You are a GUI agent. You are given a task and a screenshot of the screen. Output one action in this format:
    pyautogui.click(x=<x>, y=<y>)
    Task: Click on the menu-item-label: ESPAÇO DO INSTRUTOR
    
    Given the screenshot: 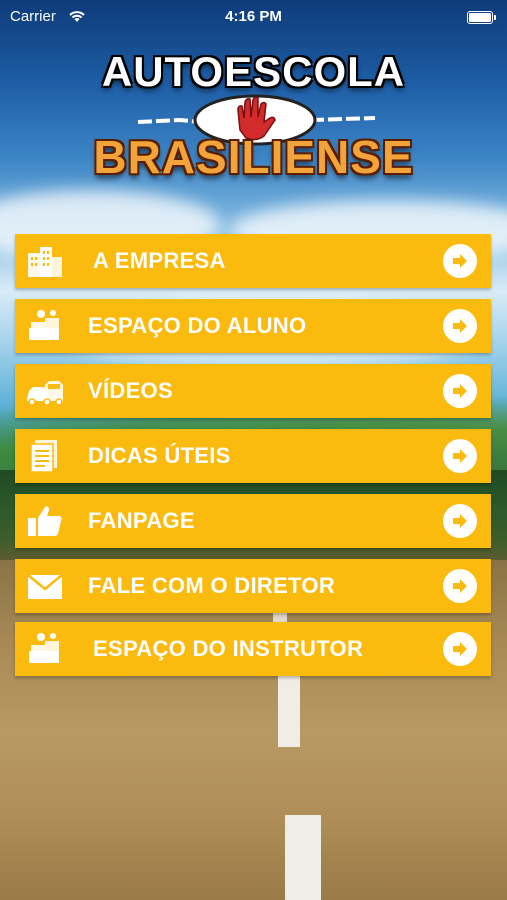 What is the action you would take?
    pyautogui.click(x=228, y=648)
    